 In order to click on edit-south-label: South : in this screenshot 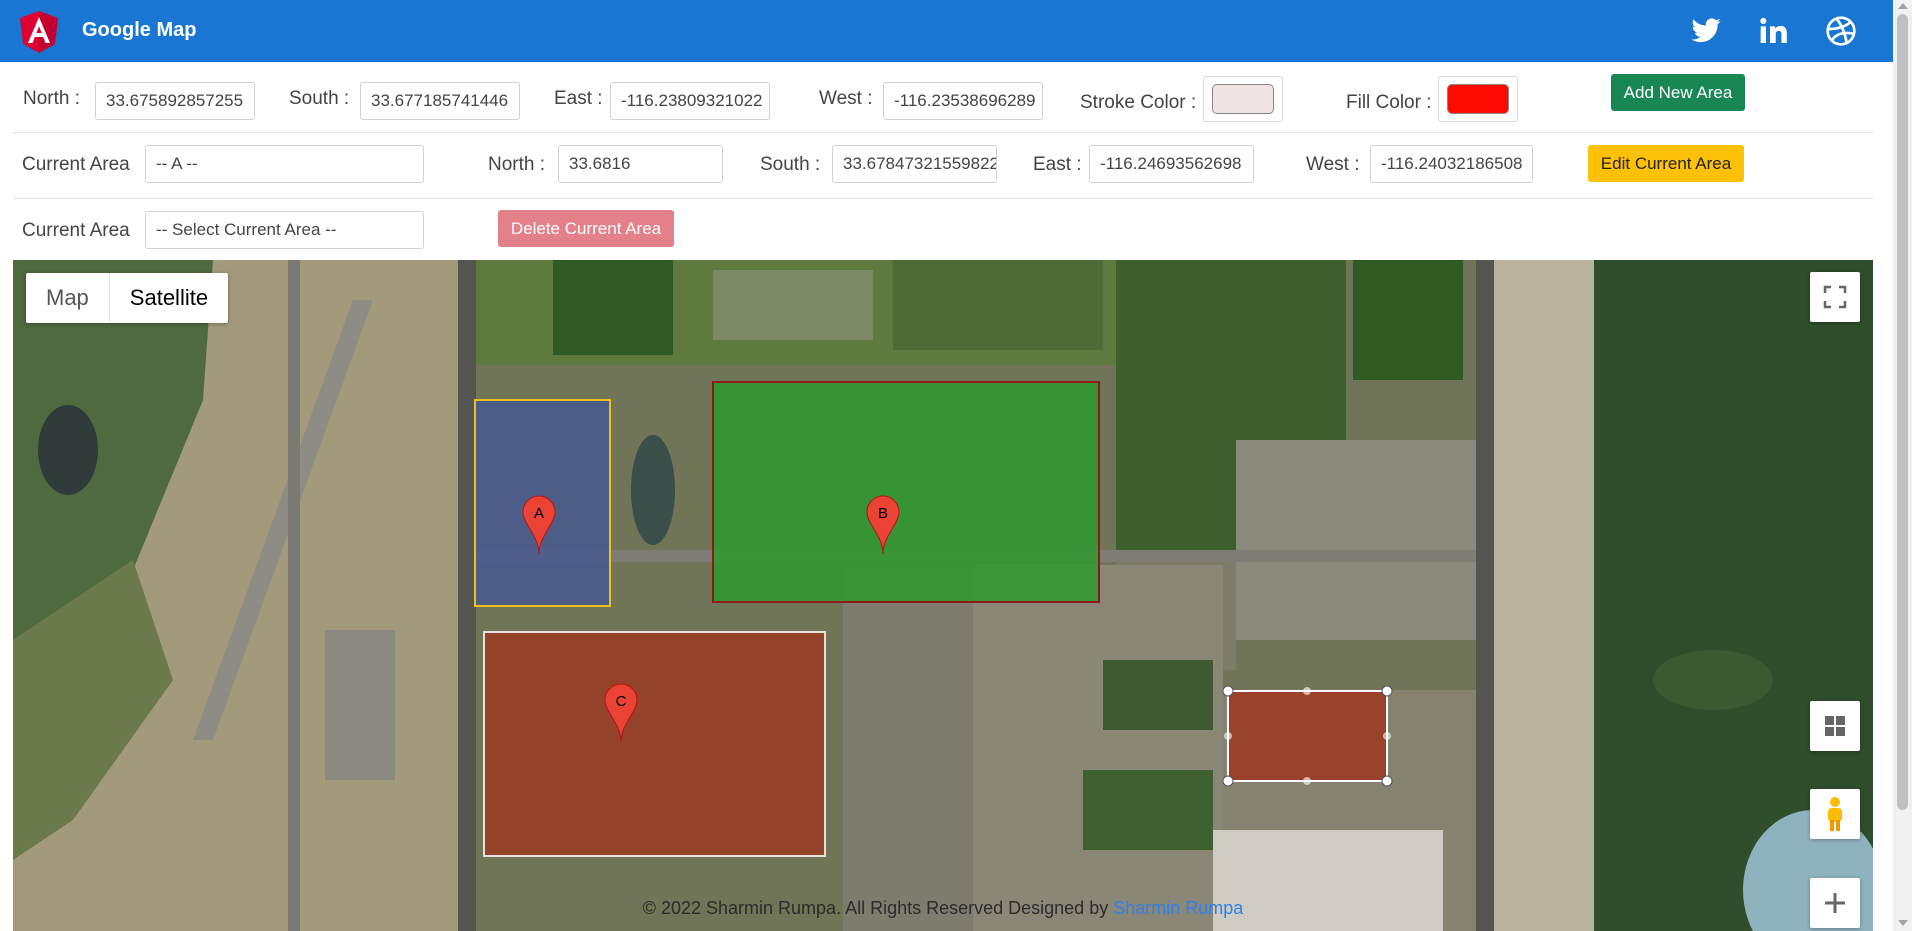, I will do `click(790, 164)`.